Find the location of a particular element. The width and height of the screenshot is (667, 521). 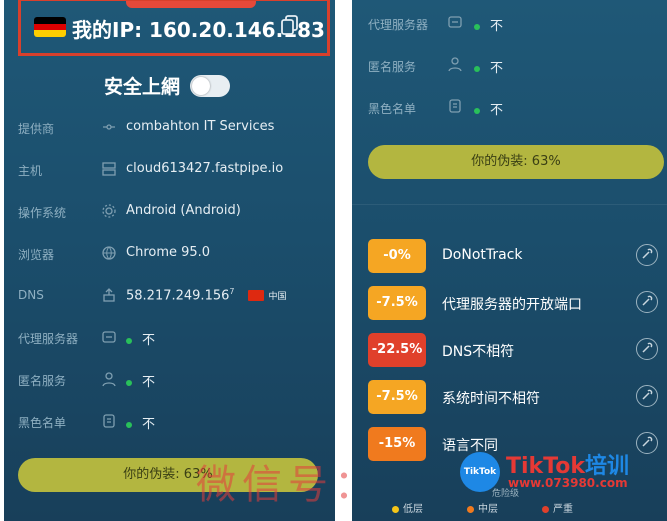

risk-factor-row: -7.5% 代理服务器的开放端口 is located at coordinates (509, 303).